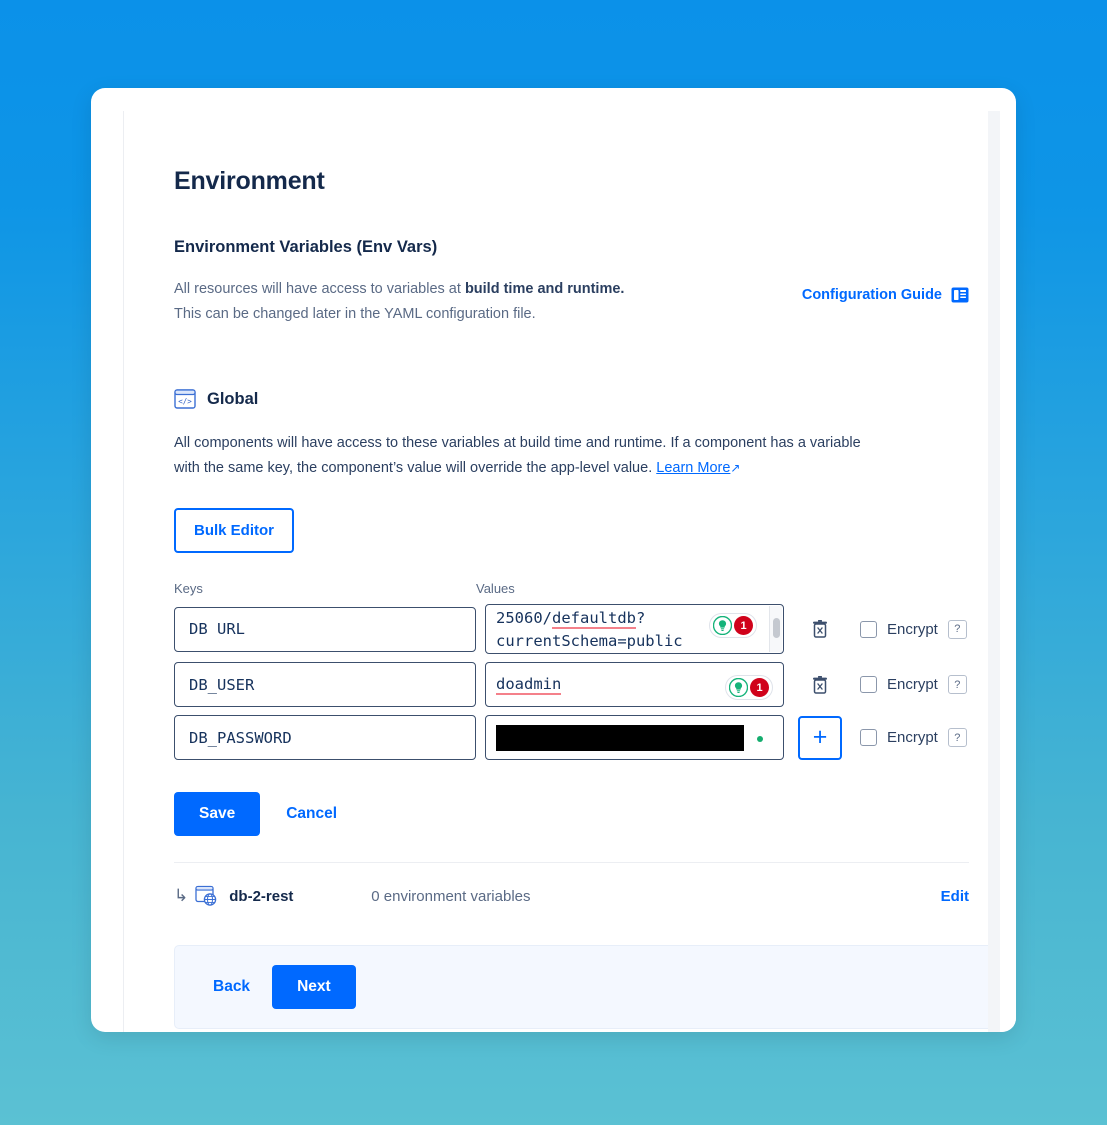 This screenshot has width=1107, height=1125. I want to click on panel-scrollbar-track, so click(994, 571).